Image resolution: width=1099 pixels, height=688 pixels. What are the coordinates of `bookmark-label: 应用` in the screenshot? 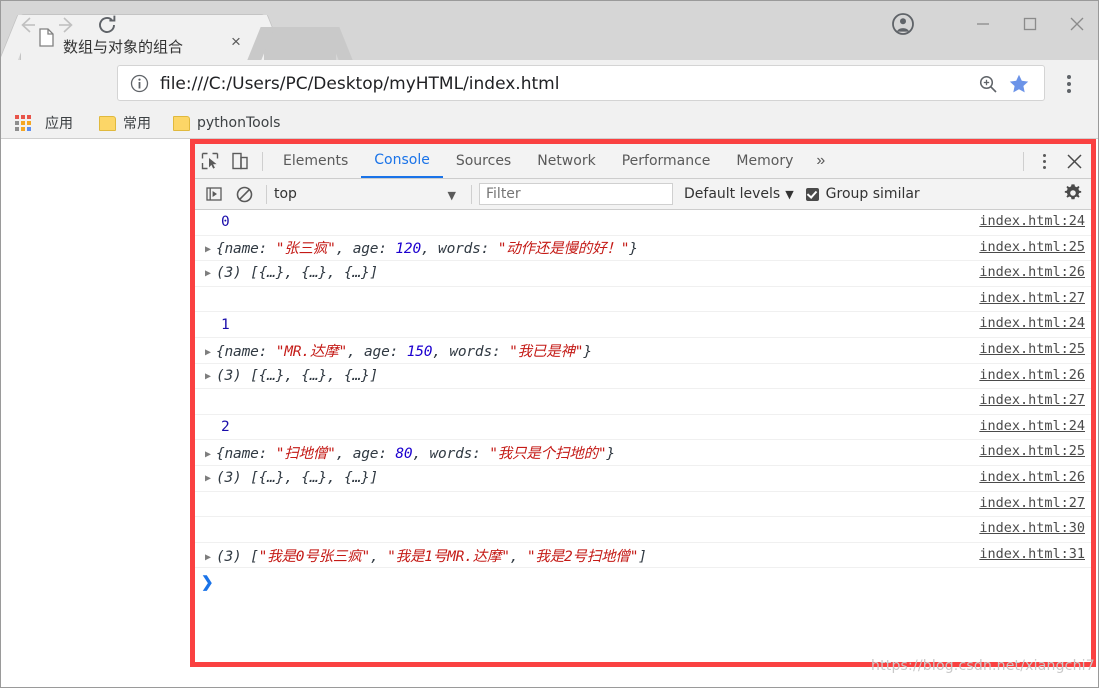 It's located at (59, 124).